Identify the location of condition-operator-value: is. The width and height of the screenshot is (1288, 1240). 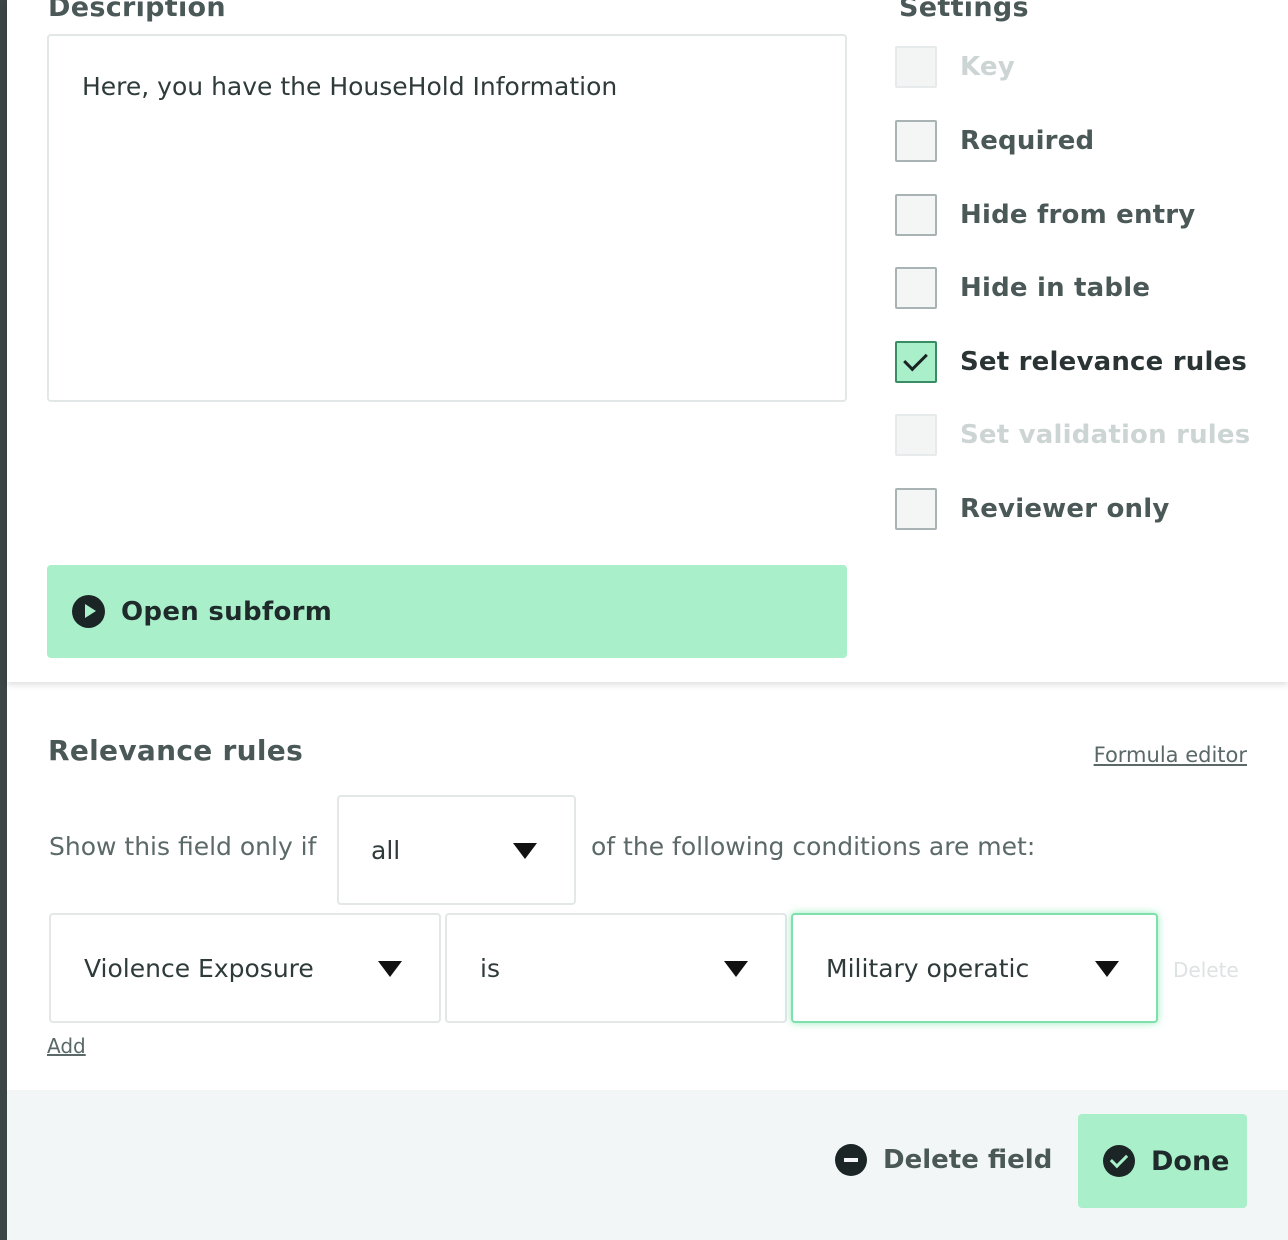
(490, 968).